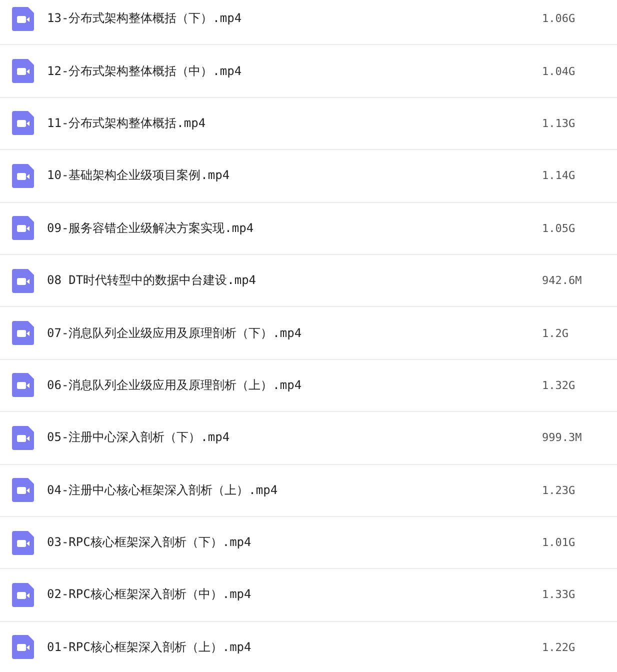 The image size is (617, 672). Describe the element at coordinates (559, 175) in the screenshot. I see `file-size: 1.14G` at that location.